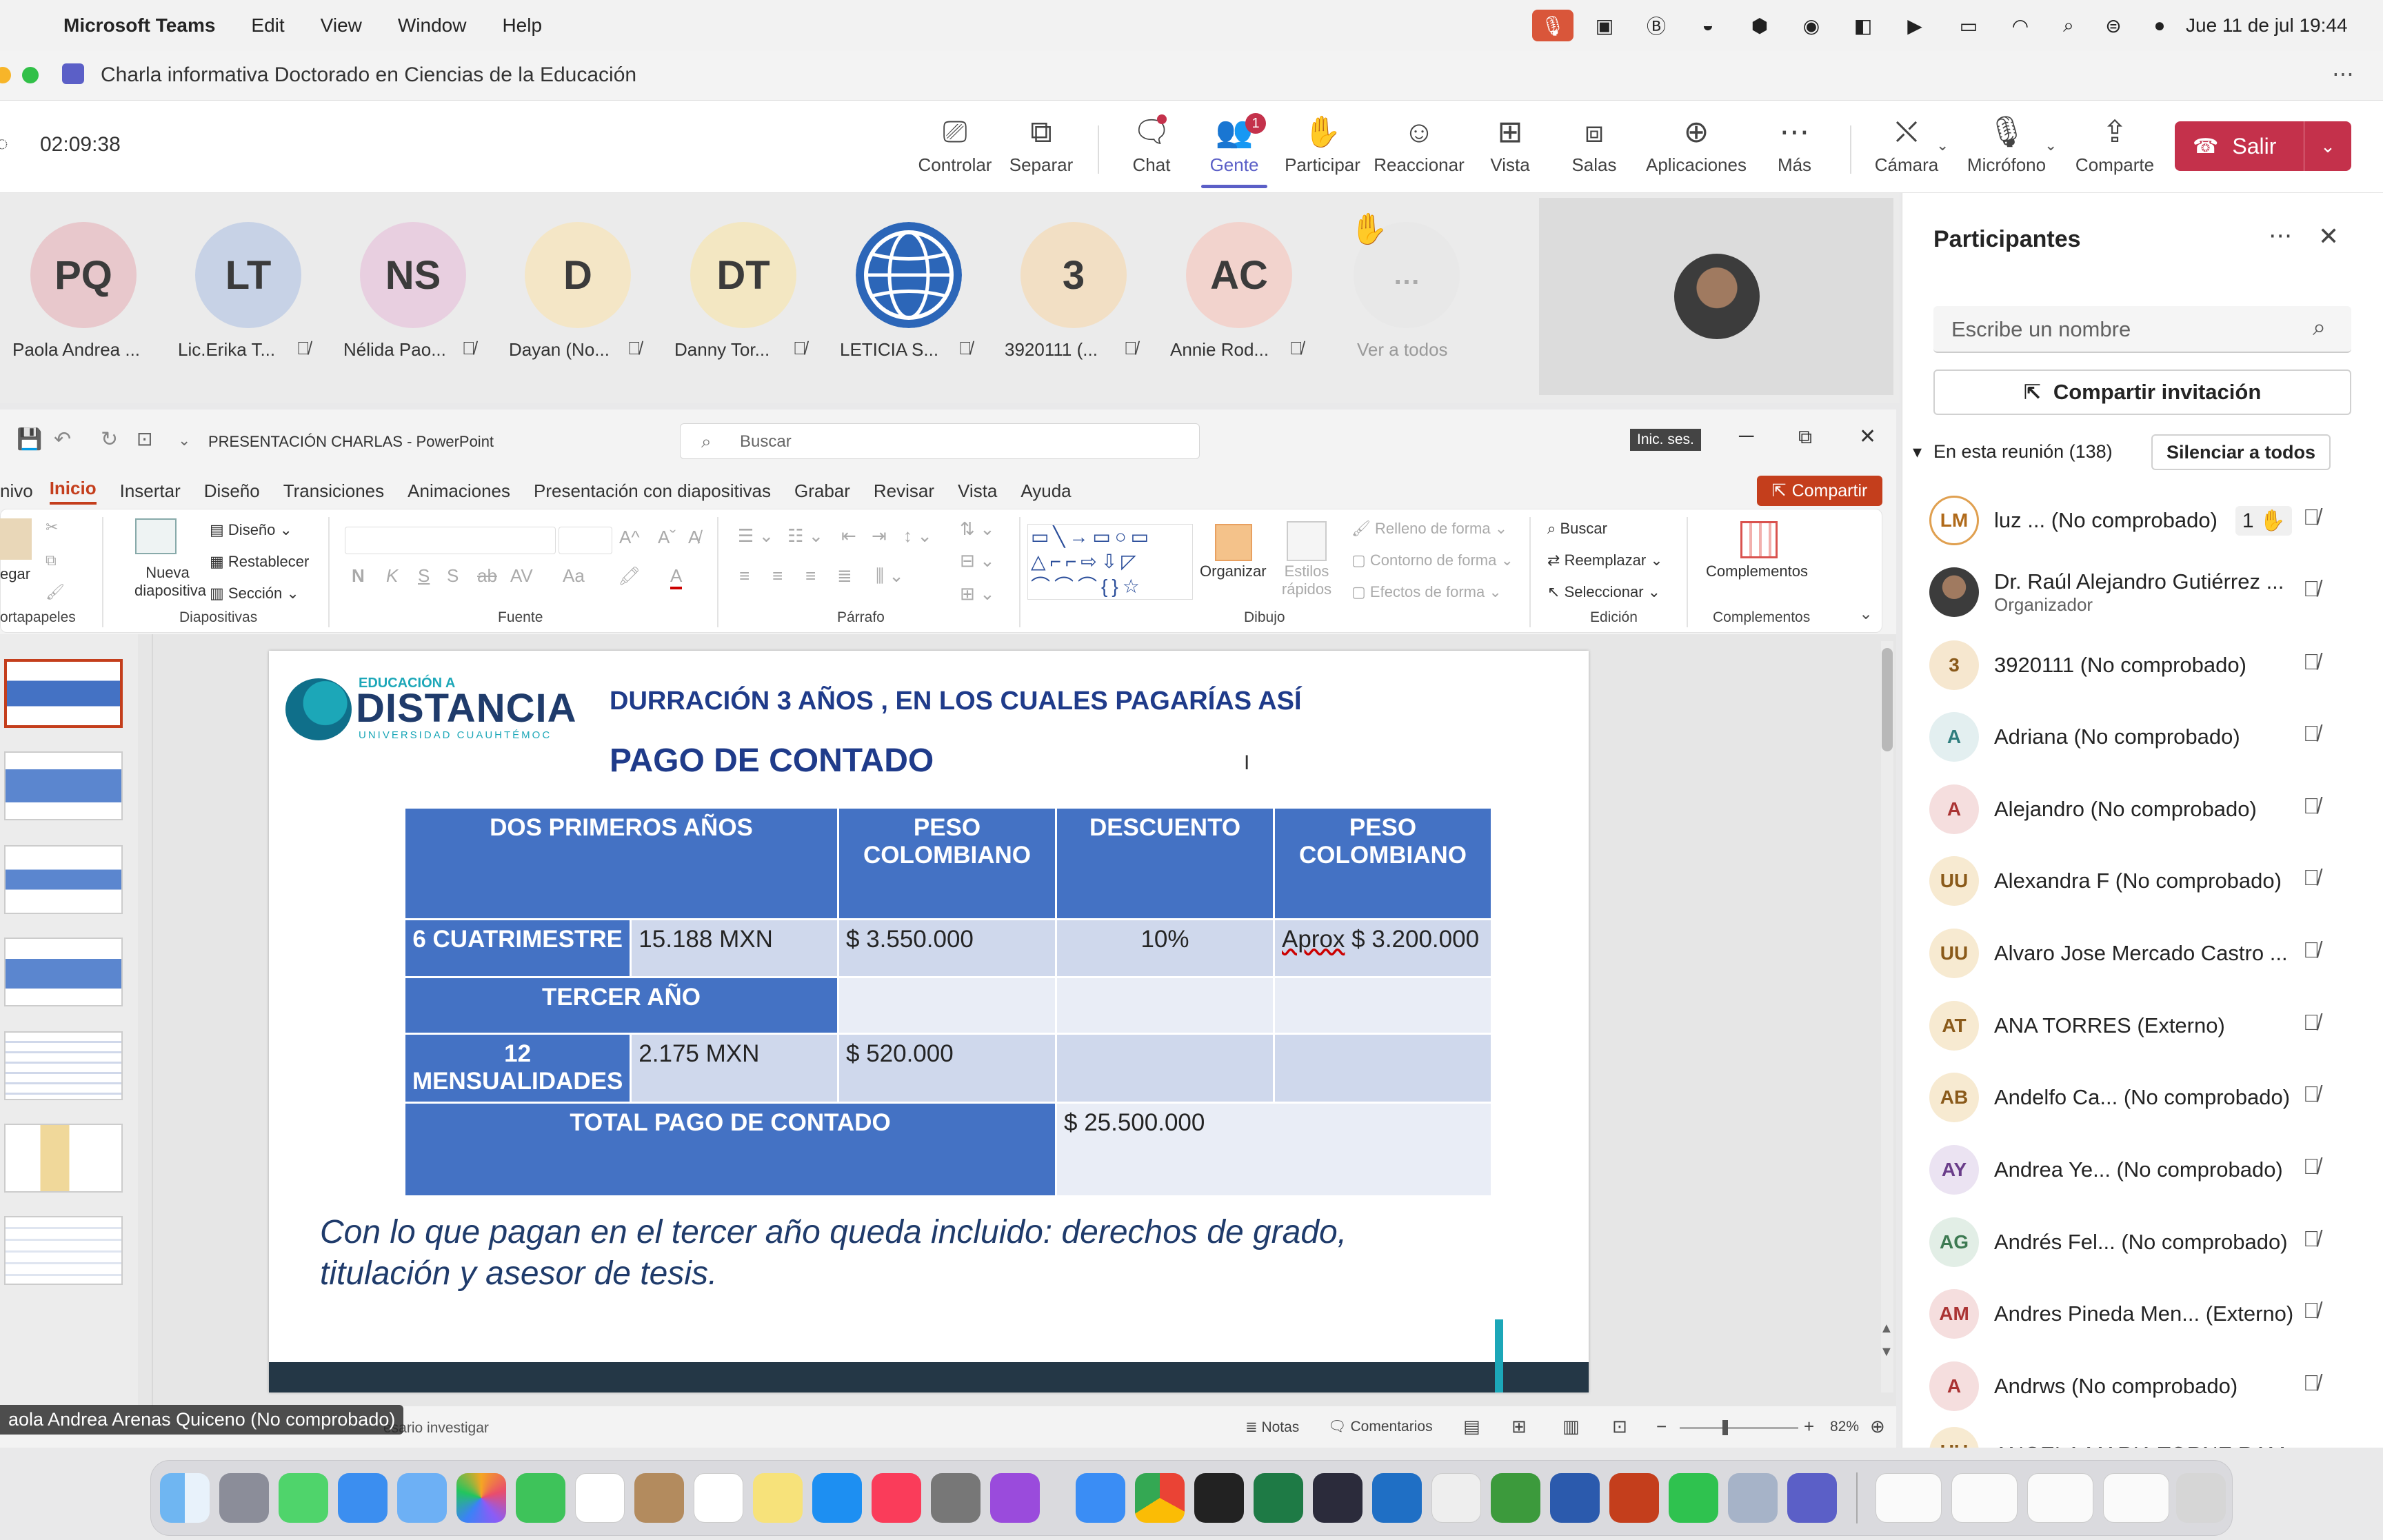 Image resolution: width=2383 pixels, height=1540 pixels. What do you see at coordinates (2143, 520) in the screenshot?
I see `participant-row: LM luz ... (No comprobado) 1 ✋` at bounding box center [2143, 520].